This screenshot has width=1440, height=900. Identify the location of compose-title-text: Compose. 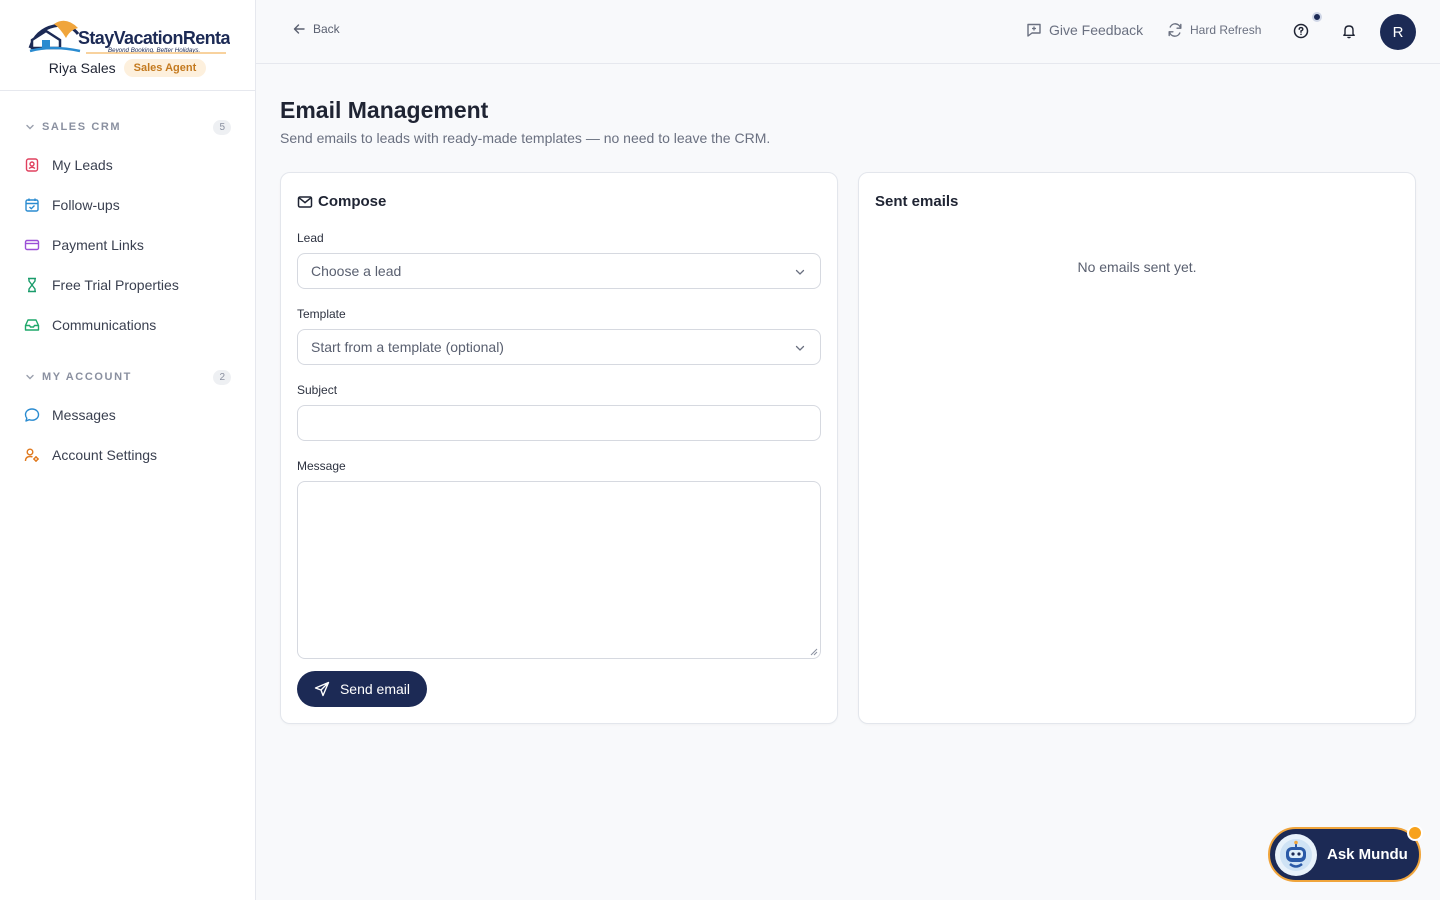
(352, 201).